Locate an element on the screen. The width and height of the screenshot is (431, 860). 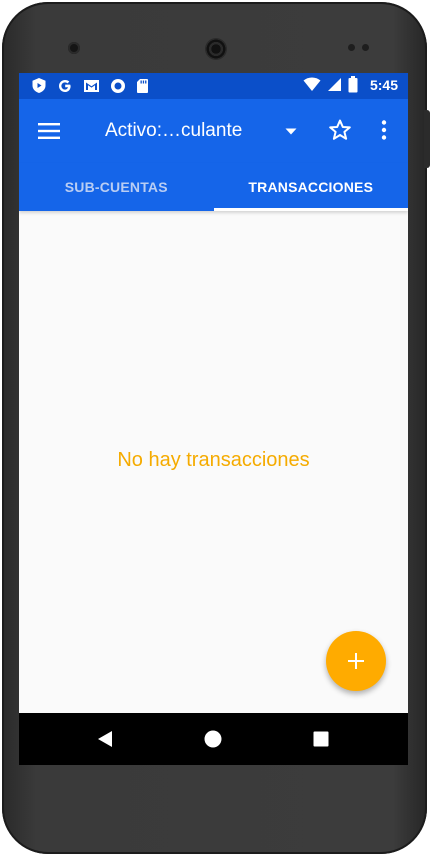
hamburger-menu-icon is located at coordinates (49, 131).